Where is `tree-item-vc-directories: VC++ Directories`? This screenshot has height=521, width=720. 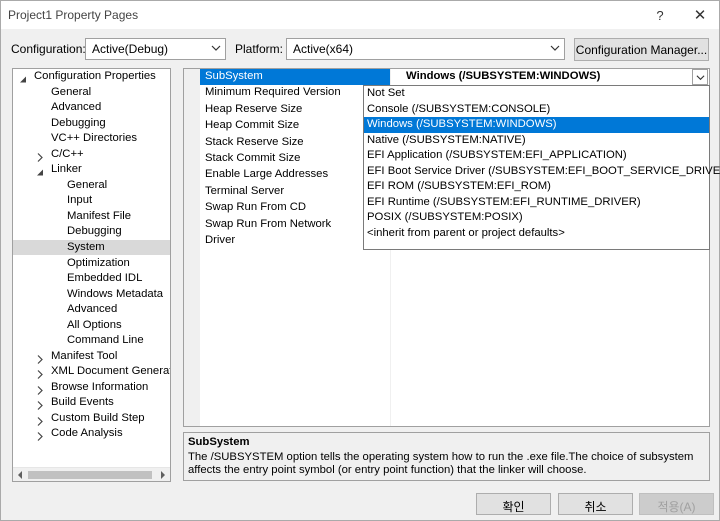 tree-item-vc-directories: VC++ Directories is located at coordinates (94, 138).